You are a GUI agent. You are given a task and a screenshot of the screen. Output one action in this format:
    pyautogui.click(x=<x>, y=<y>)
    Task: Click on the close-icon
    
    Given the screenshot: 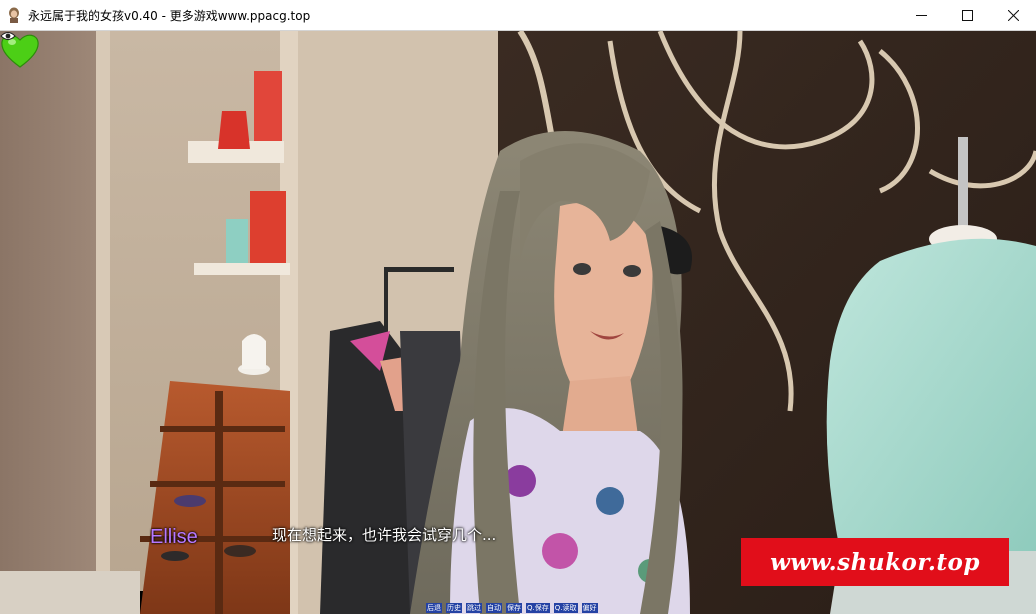 What is the action you would take?
    pyautogui.click(x=1013, y=15)
    